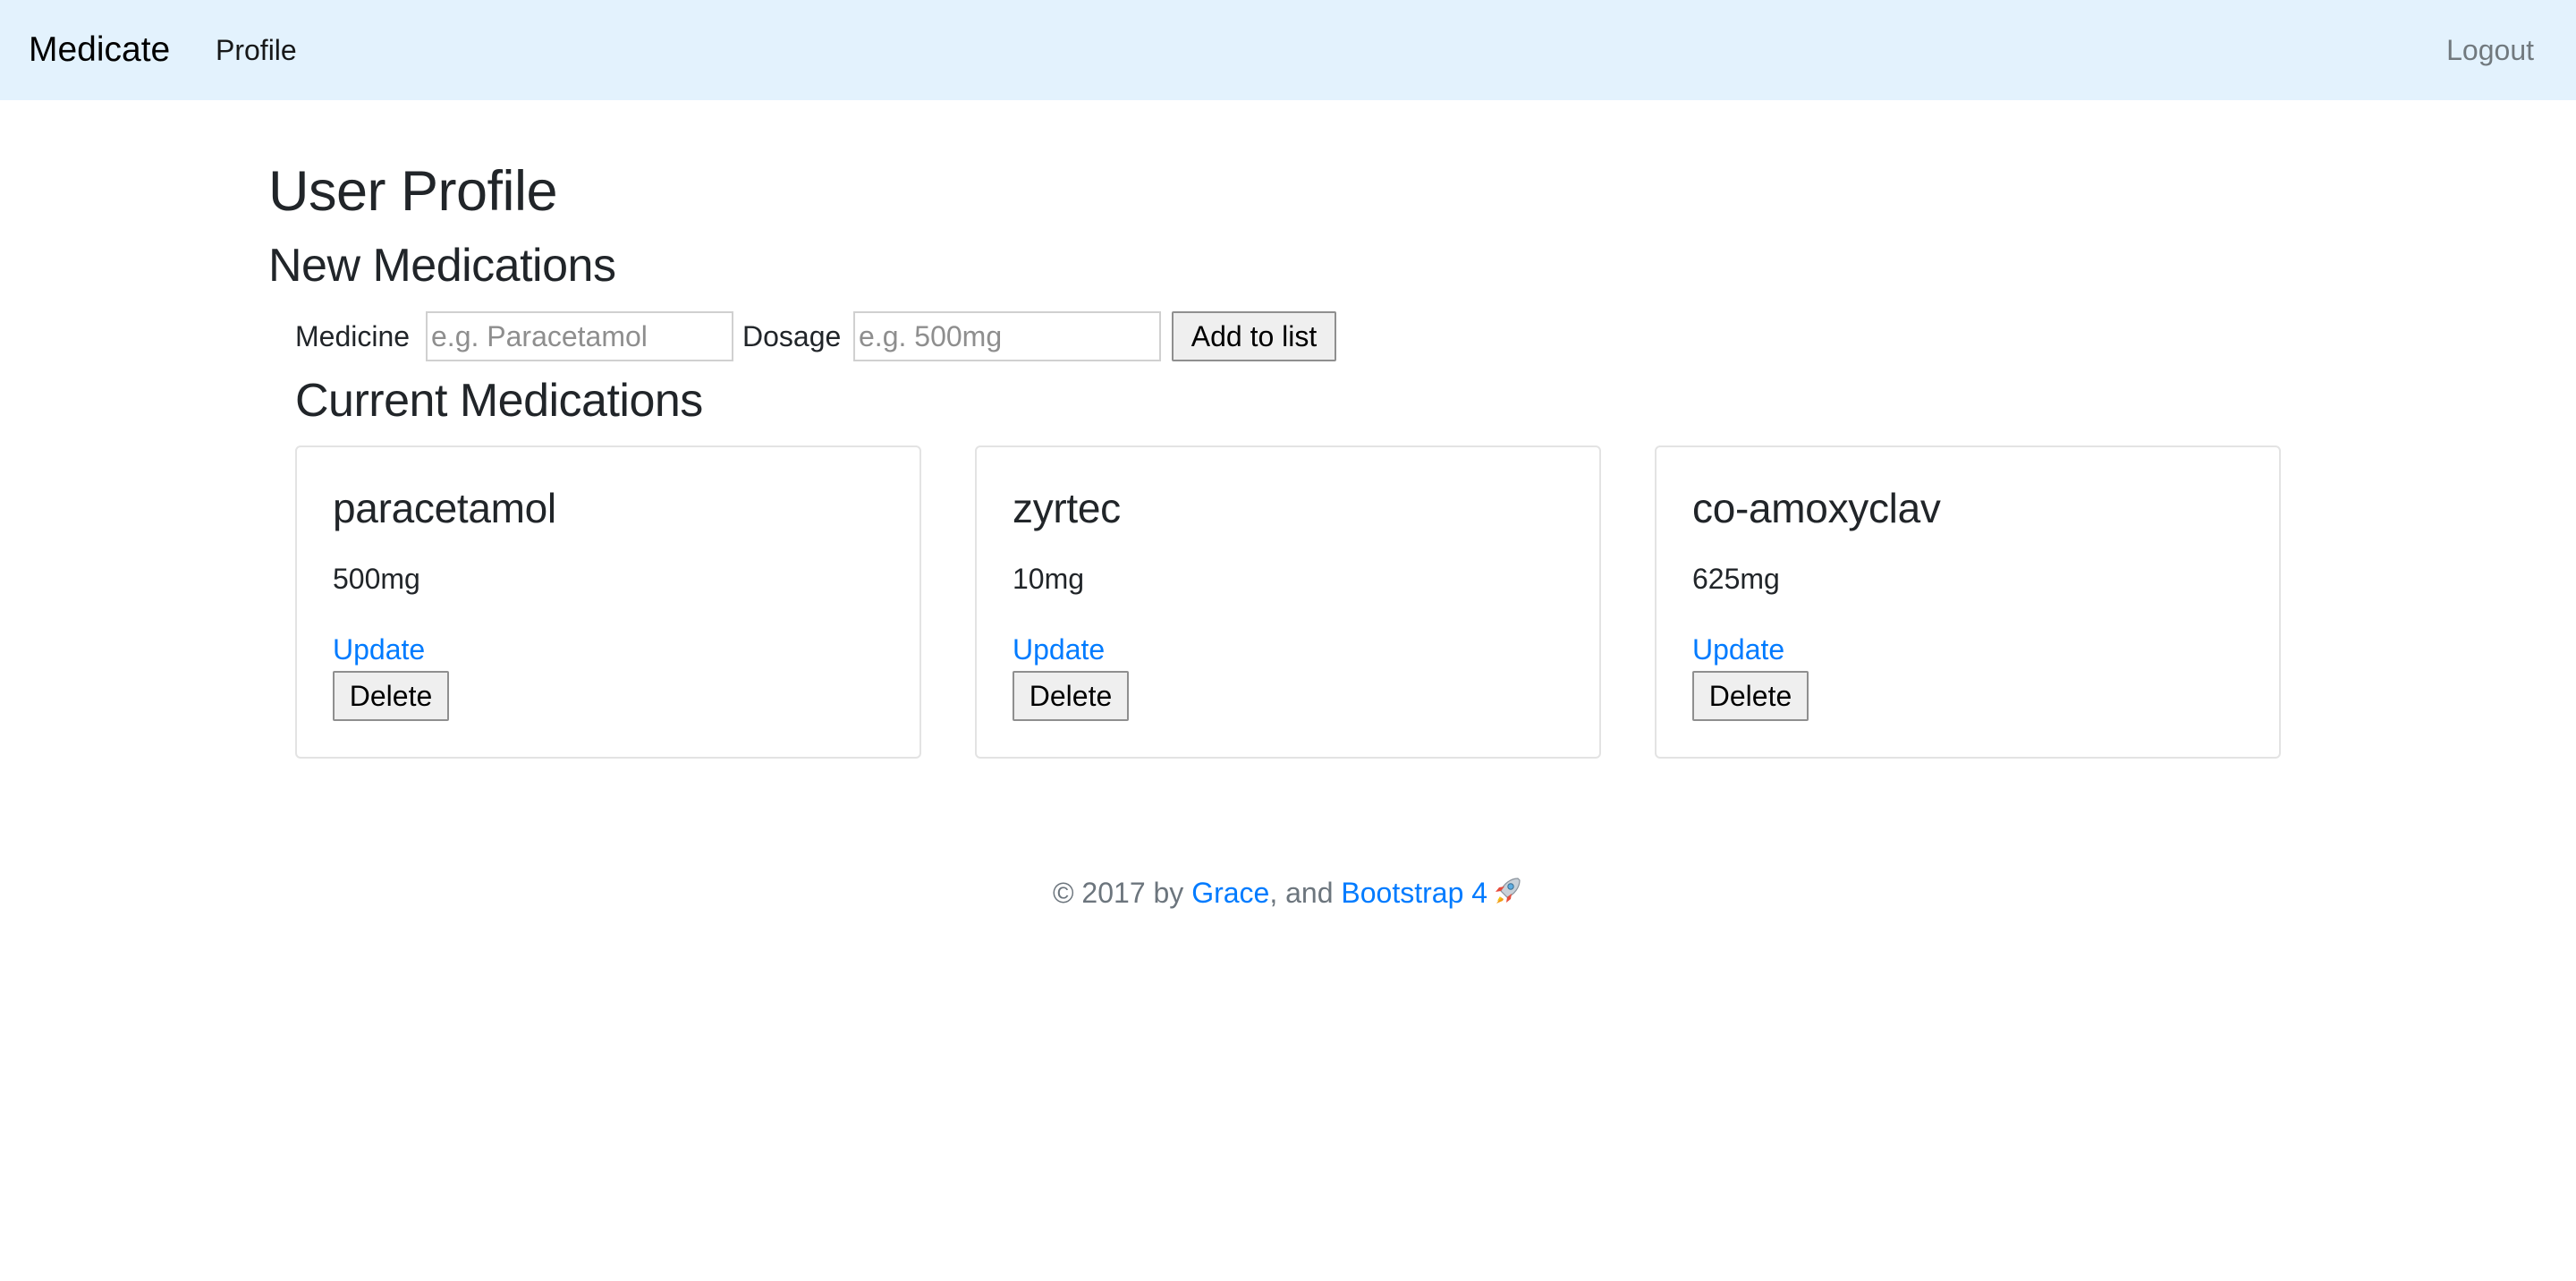  Describe the element at coordinates (1067, 508) in the screenshot. I see `medication-name: zyrtec` at that location.